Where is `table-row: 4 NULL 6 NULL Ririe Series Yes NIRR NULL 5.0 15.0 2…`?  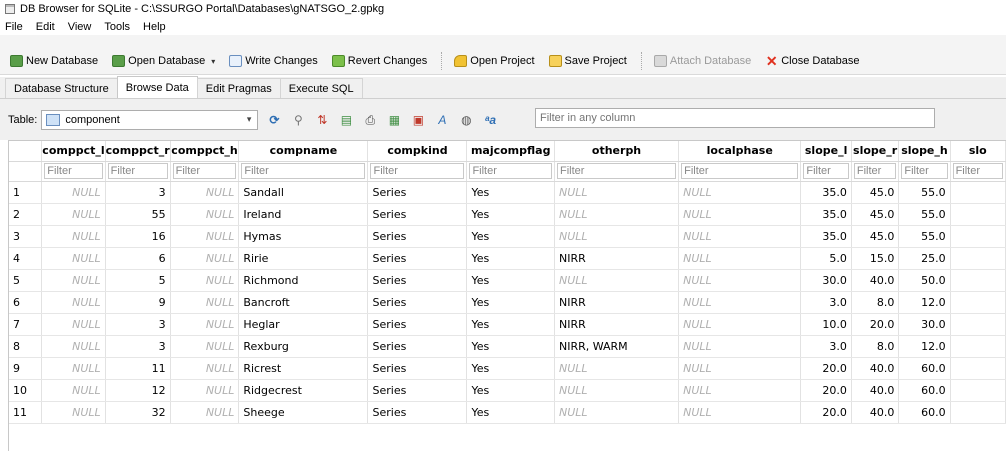 table-row: 4 NULL 6 NULL Ririe Series Yes NIRR NULL 5.0 15.0 2… is located at coordinates (507, 258).